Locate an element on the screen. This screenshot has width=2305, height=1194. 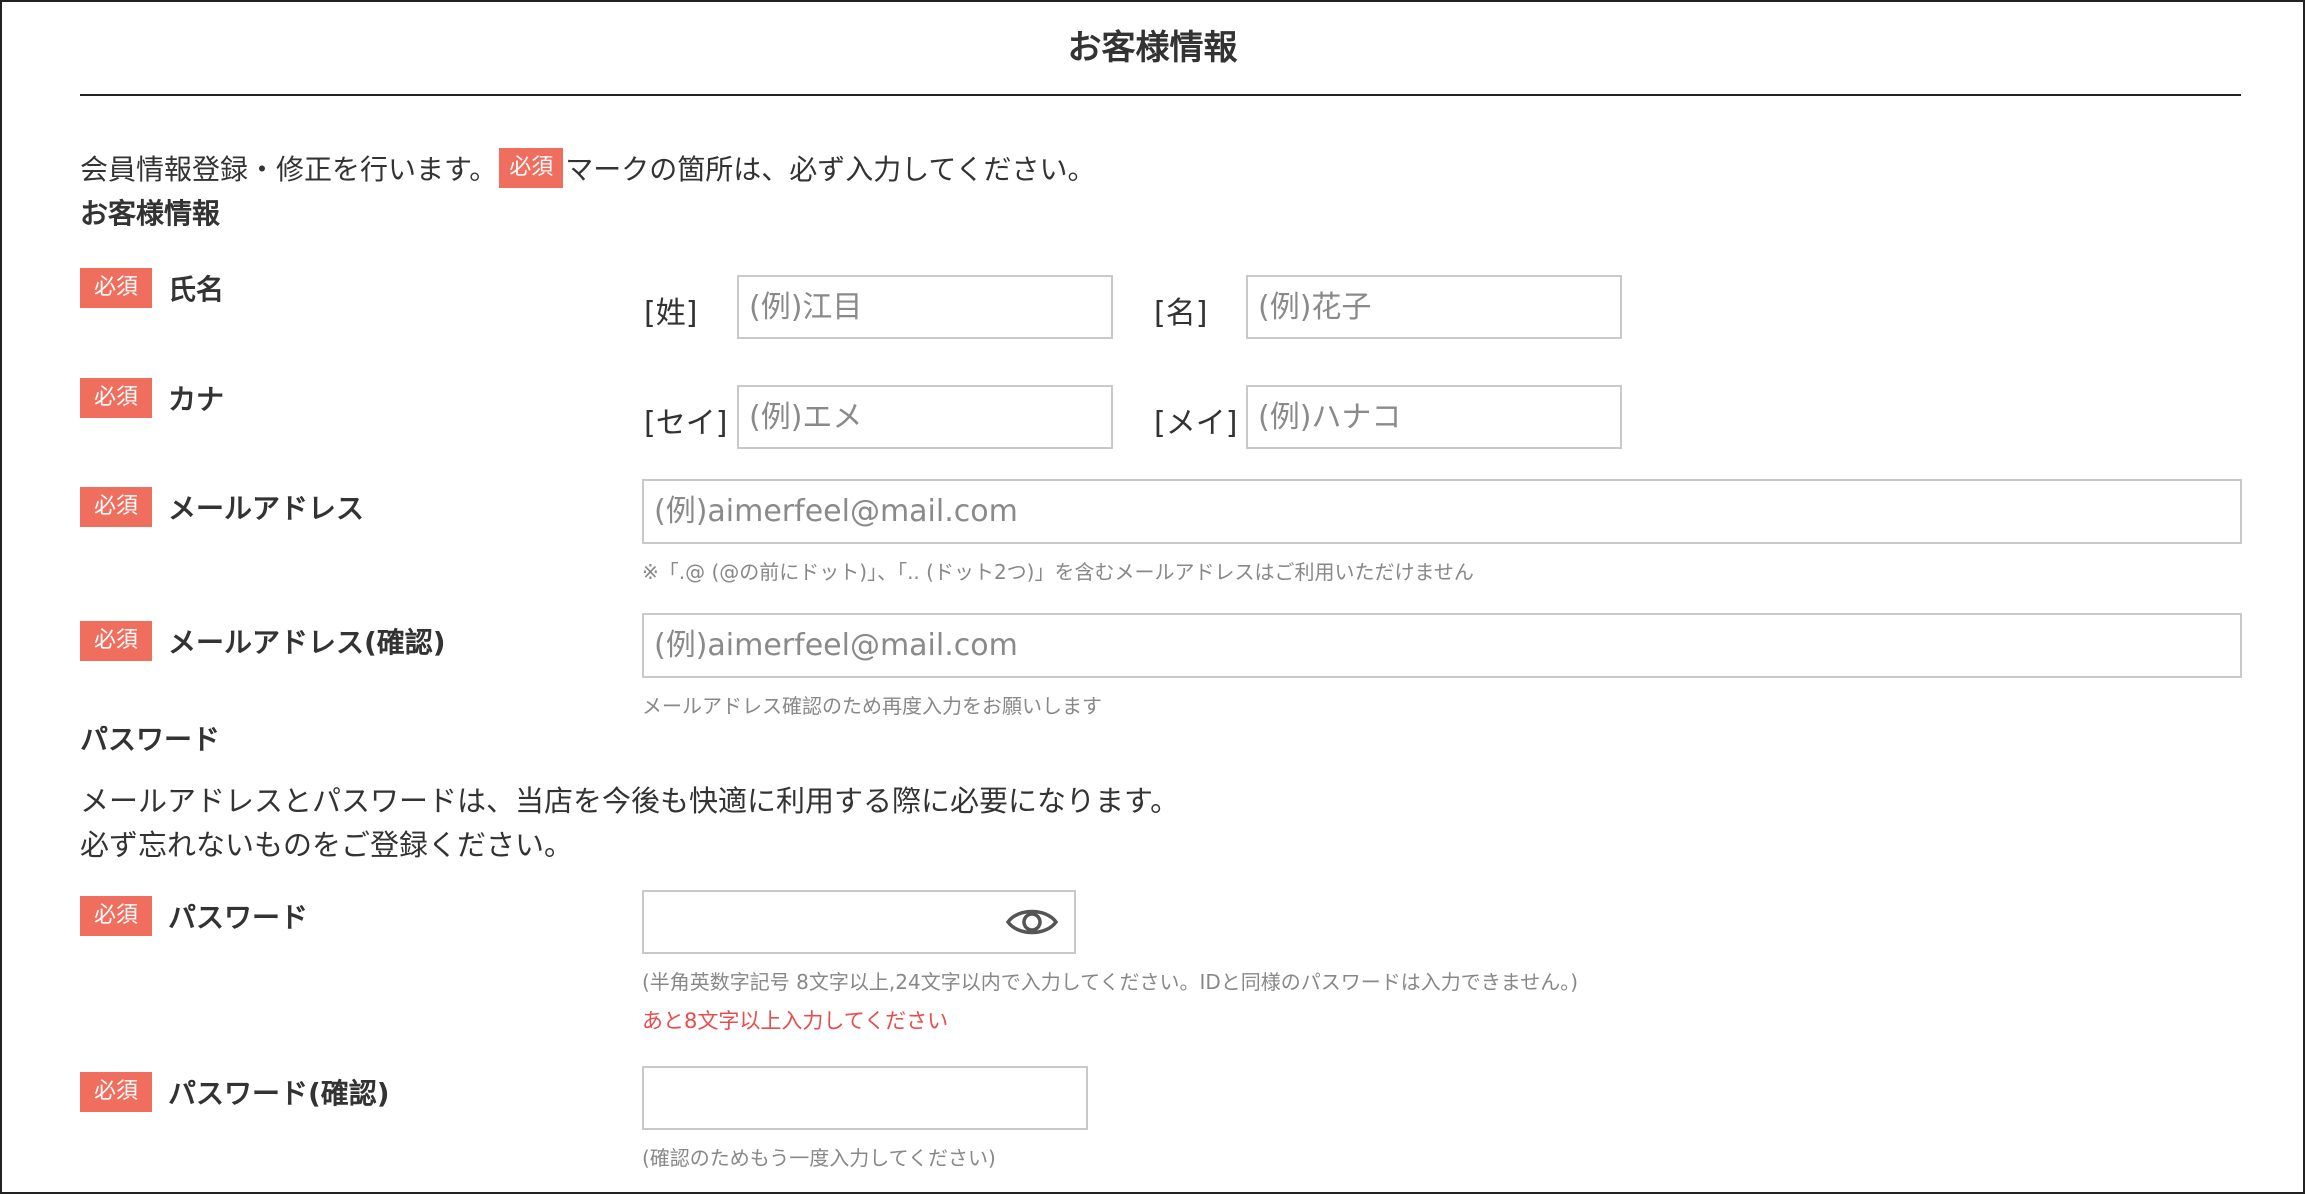
password-confirm-note: (確認のためもう一度入力してください) is located at coordinates (819, 1158).